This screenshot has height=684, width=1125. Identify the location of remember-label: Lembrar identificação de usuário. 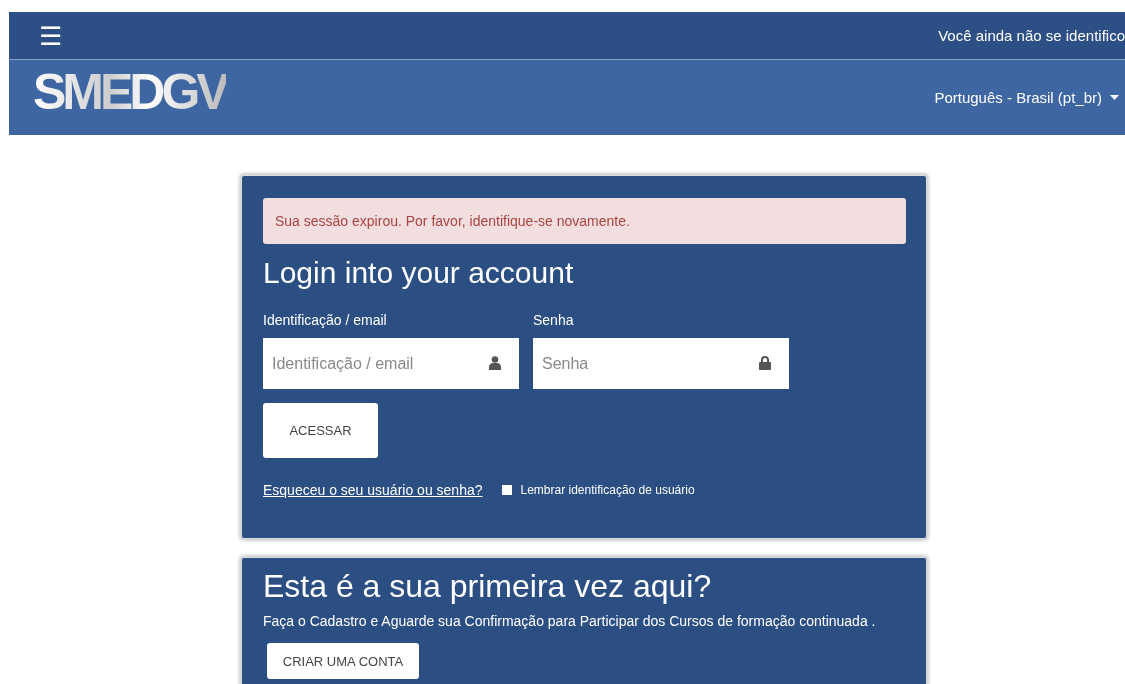
(607, 490).